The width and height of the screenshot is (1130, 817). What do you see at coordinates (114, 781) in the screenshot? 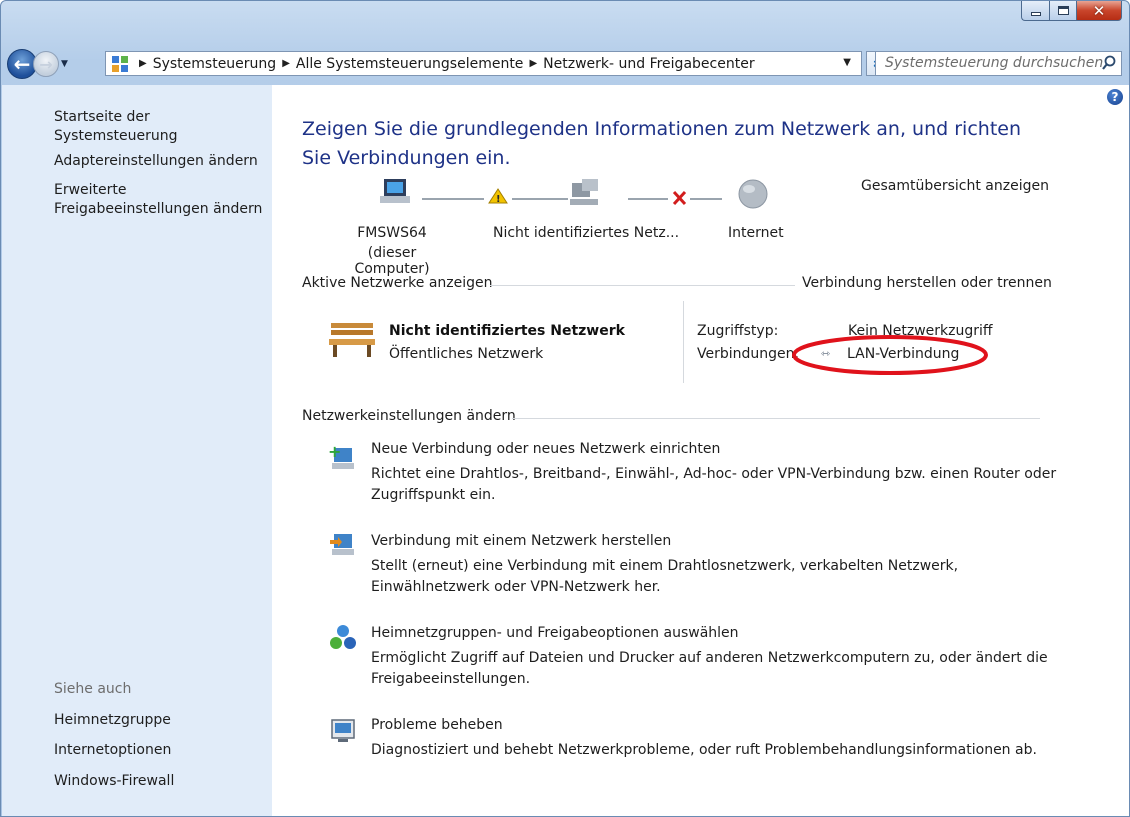
I see `sidebar-link-windows-firewall: Windows-Firewall` at bounding box center [114, 781].